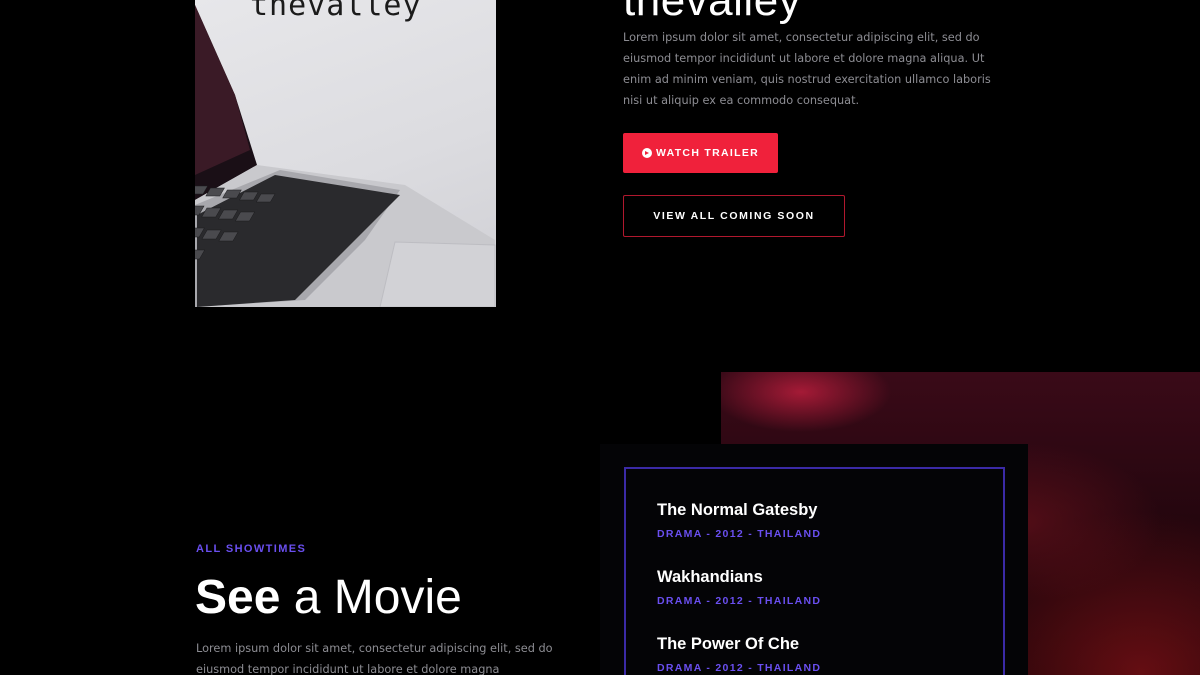 The height and width of the screenshot is (675, 1200). Describe the element at coordinates (646, 153) in the screenshot. I see `play-circle-icon` at that location.